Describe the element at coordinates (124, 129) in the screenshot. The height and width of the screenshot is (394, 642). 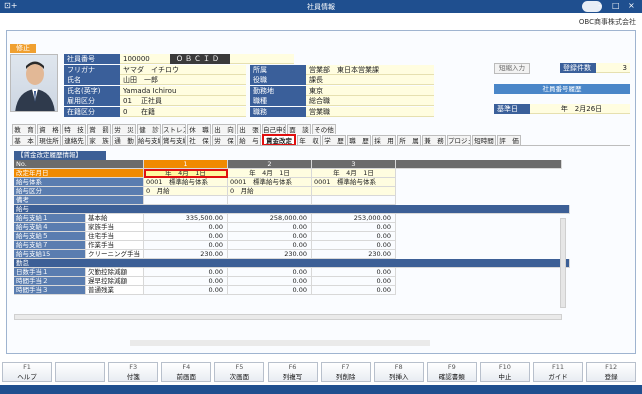
I see `tab-row1-item: 労 災` at that location.